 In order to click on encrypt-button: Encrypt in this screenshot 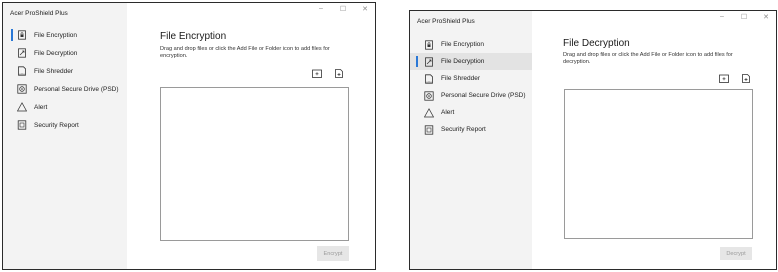, I will do `click(333, 253)`.